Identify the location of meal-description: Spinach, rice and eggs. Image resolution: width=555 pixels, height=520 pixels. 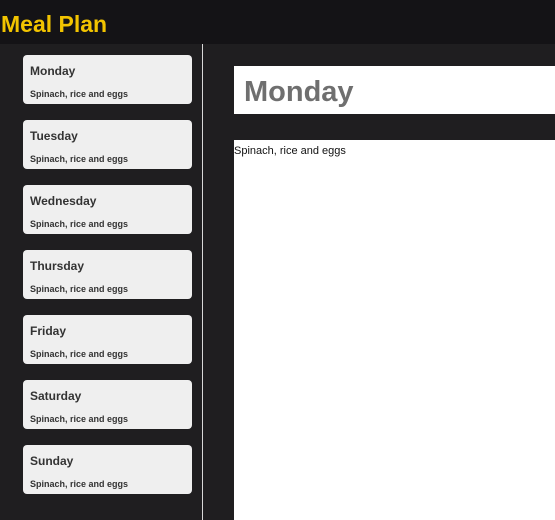
(290, 151).